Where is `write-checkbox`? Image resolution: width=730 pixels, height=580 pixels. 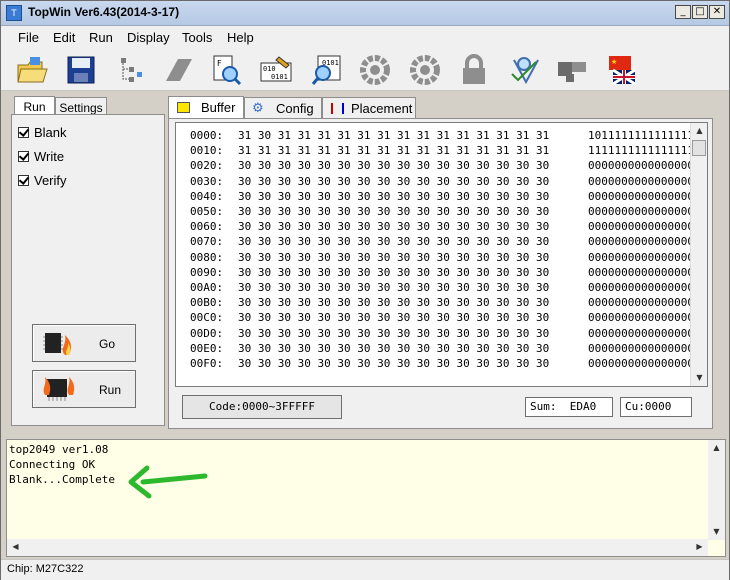
write-checkbox is located at coordinates (23, 156).